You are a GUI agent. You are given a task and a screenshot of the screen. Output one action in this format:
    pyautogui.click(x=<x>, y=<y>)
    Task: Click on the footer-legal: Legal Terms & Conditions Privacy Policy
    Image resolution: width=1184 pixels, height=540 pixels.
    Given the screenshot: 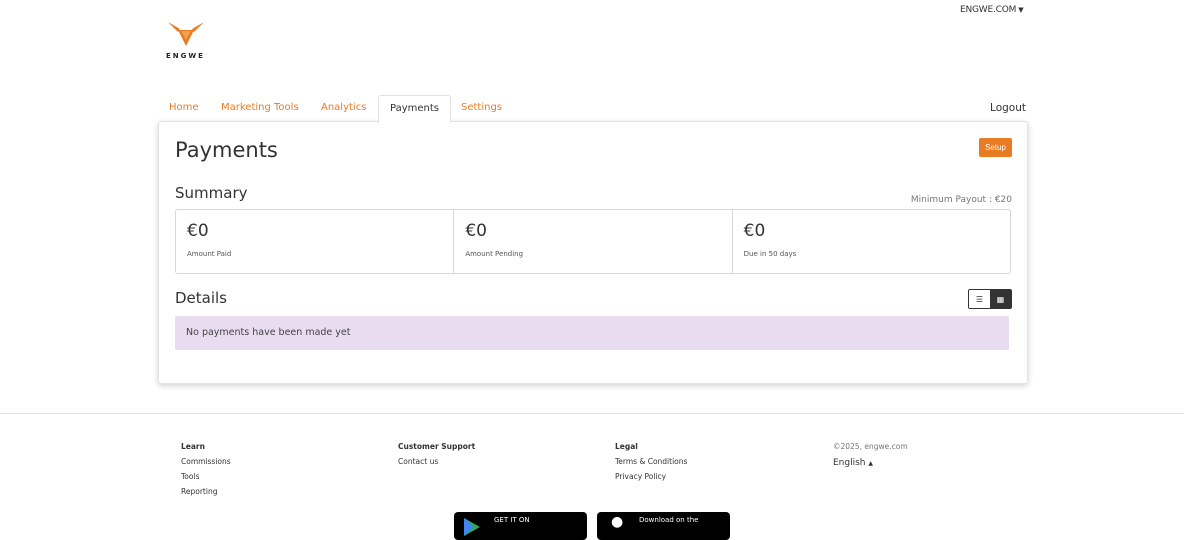 What is the action you would take?
    pyautogui.click(x=651, y=461)
    